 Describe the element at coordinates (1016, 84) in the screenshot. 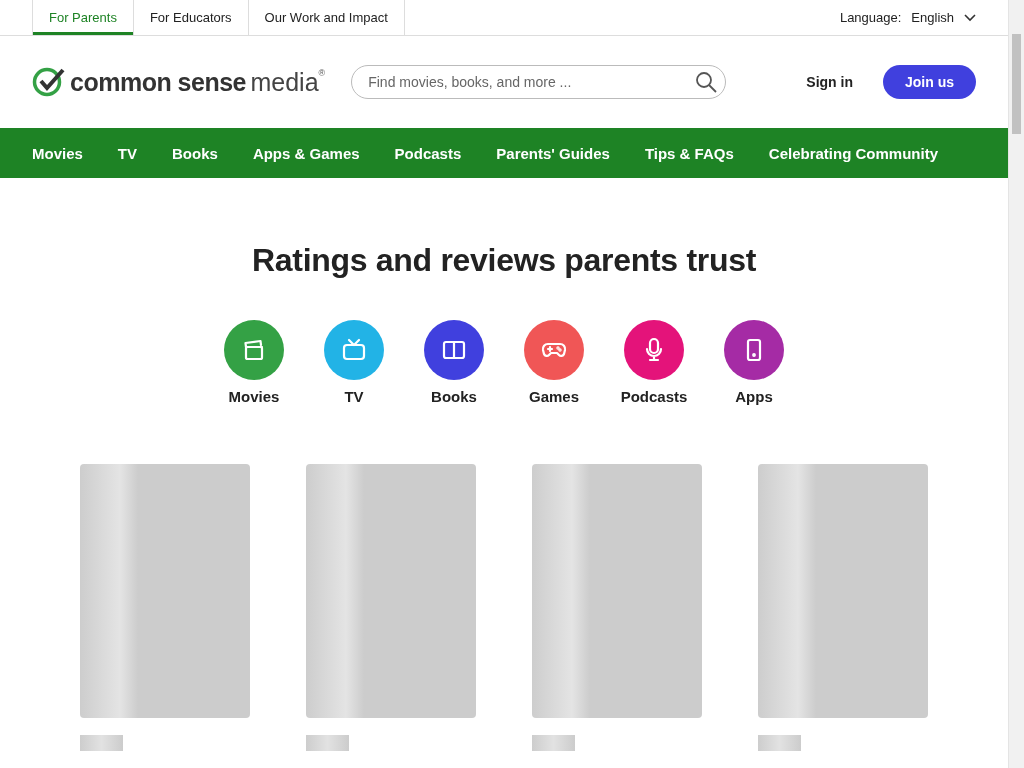

I see `scrollbar-thumb` at that location.